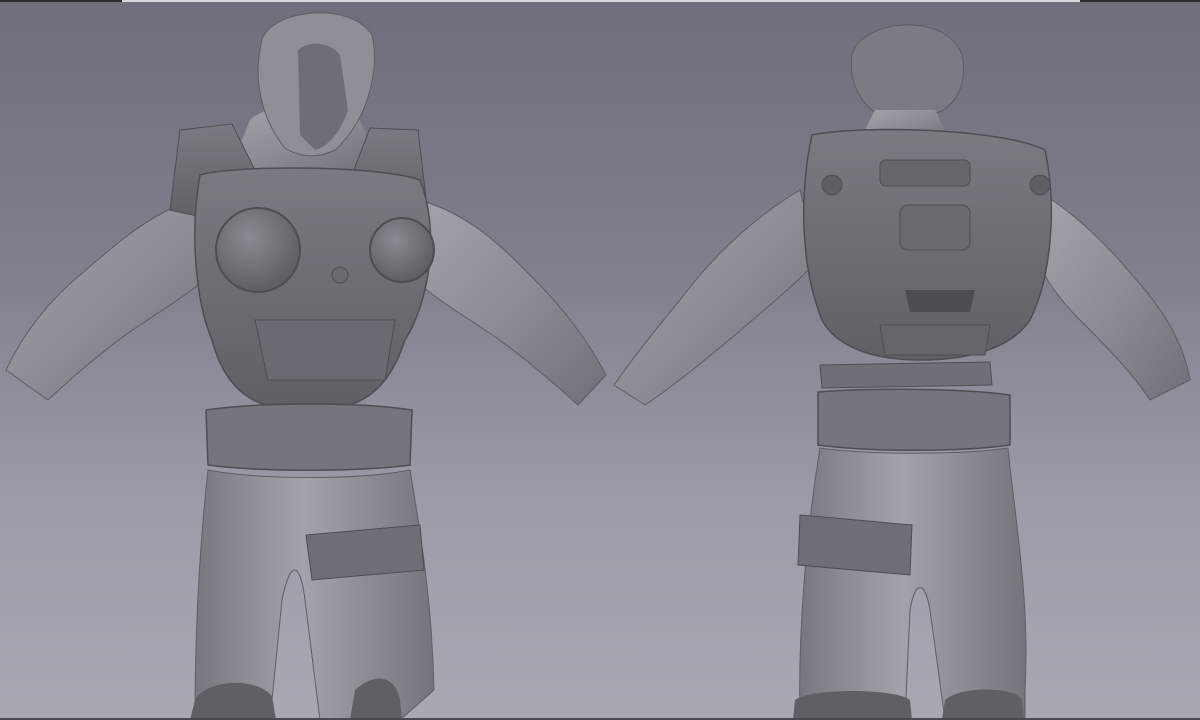 This screenshot has width=1200, height=720. What do you see at coordinates (309, 437) in the screenshot?
I see `front-belt` at bounding box center [309, 437].